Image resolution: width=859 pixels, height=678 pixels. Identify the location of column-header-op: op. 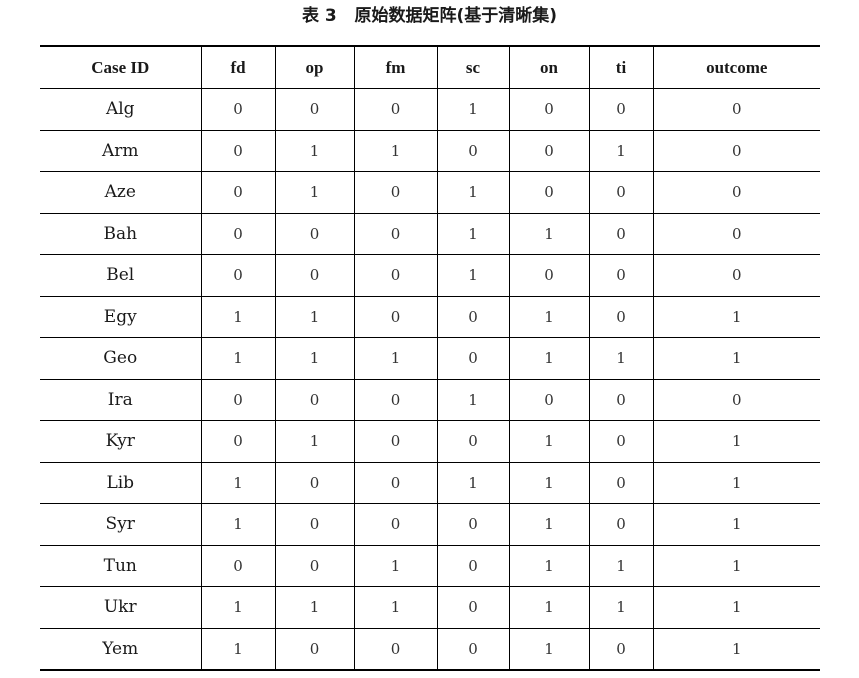
(315, 67).